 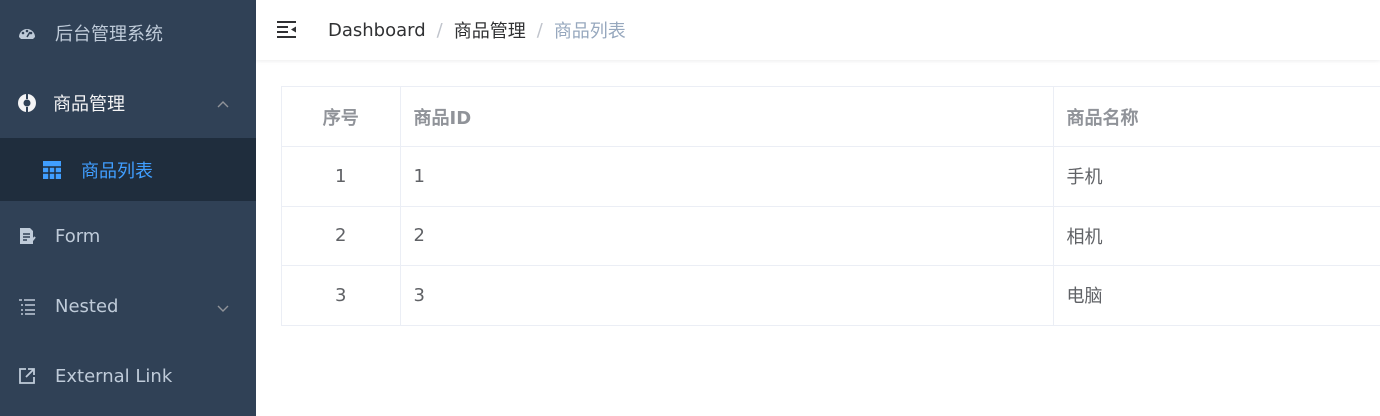 I want to click on table-icon, so click(x=52, y=169).